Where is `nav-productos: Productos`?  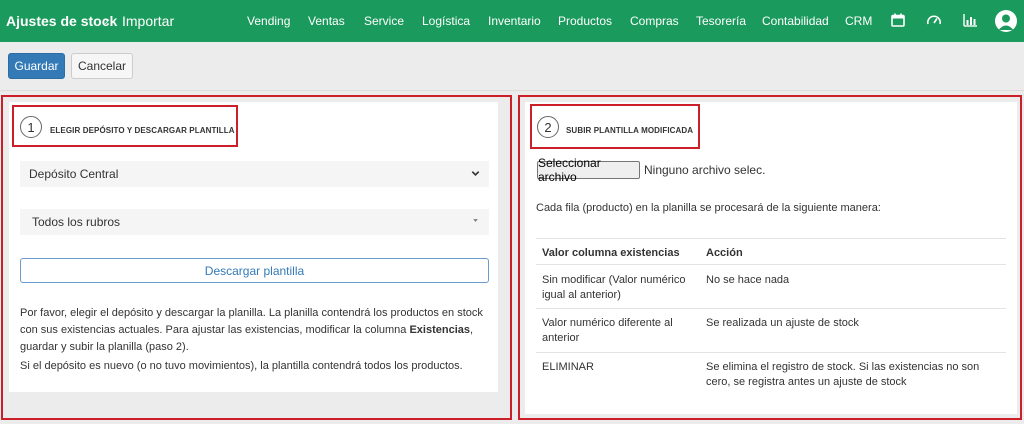
nav-productos: Productos is located at coordinates (585, 21).